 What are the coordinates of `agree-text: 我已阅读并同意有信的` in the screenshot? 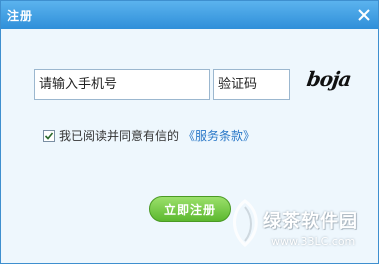 It's located at (119, 136).